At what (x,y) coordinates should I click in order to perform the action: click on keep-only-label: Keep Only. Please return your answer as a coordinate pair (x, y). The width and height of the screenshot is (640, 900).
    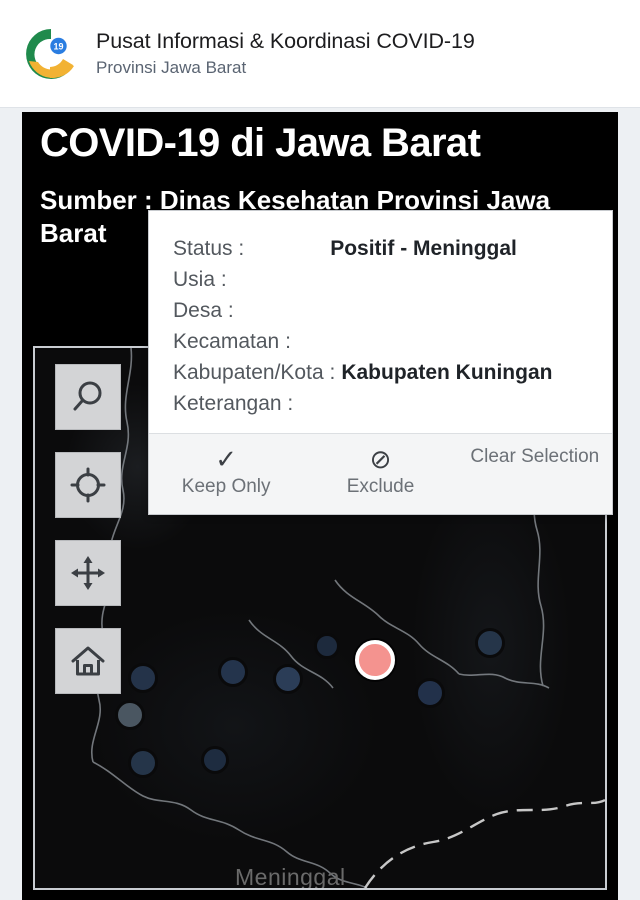
    Looking at the image, I should click on (226, 487).